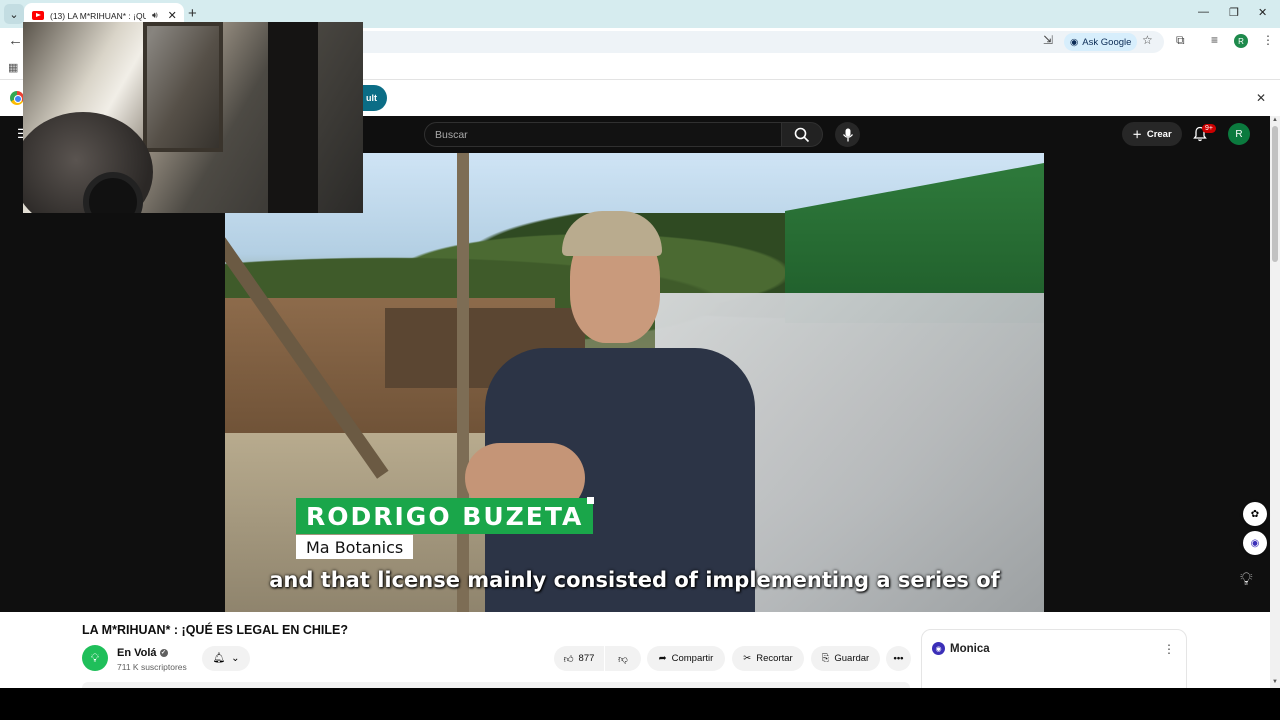  I want to click on channel-name: En Volá ✓, so click(142, 653).